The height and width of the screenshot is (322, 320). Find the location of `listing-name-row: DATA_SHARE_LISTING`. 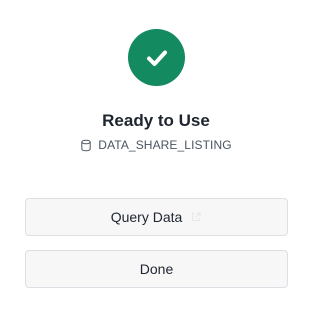

listing-name-row: DATA_SHARE_LISTING is located at coordinates (156, 145).